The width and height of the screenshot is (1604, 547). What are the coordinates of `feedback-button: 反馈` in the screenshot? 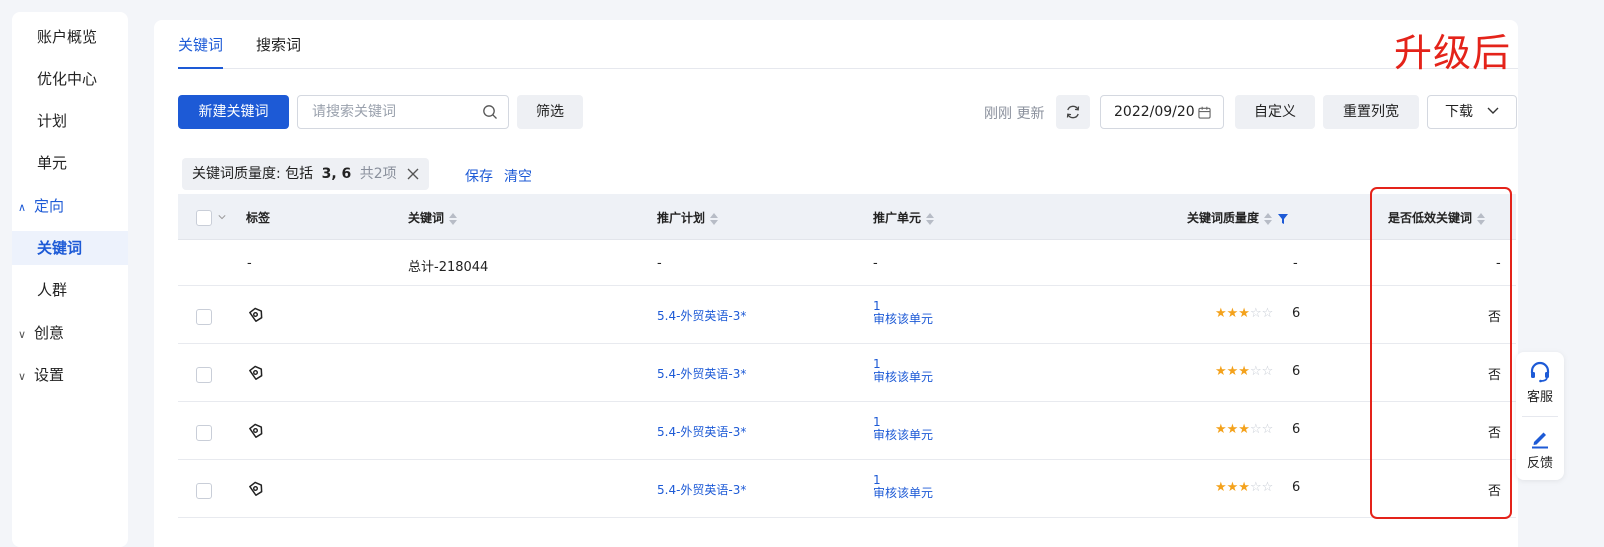 It's located at (1540, 448).